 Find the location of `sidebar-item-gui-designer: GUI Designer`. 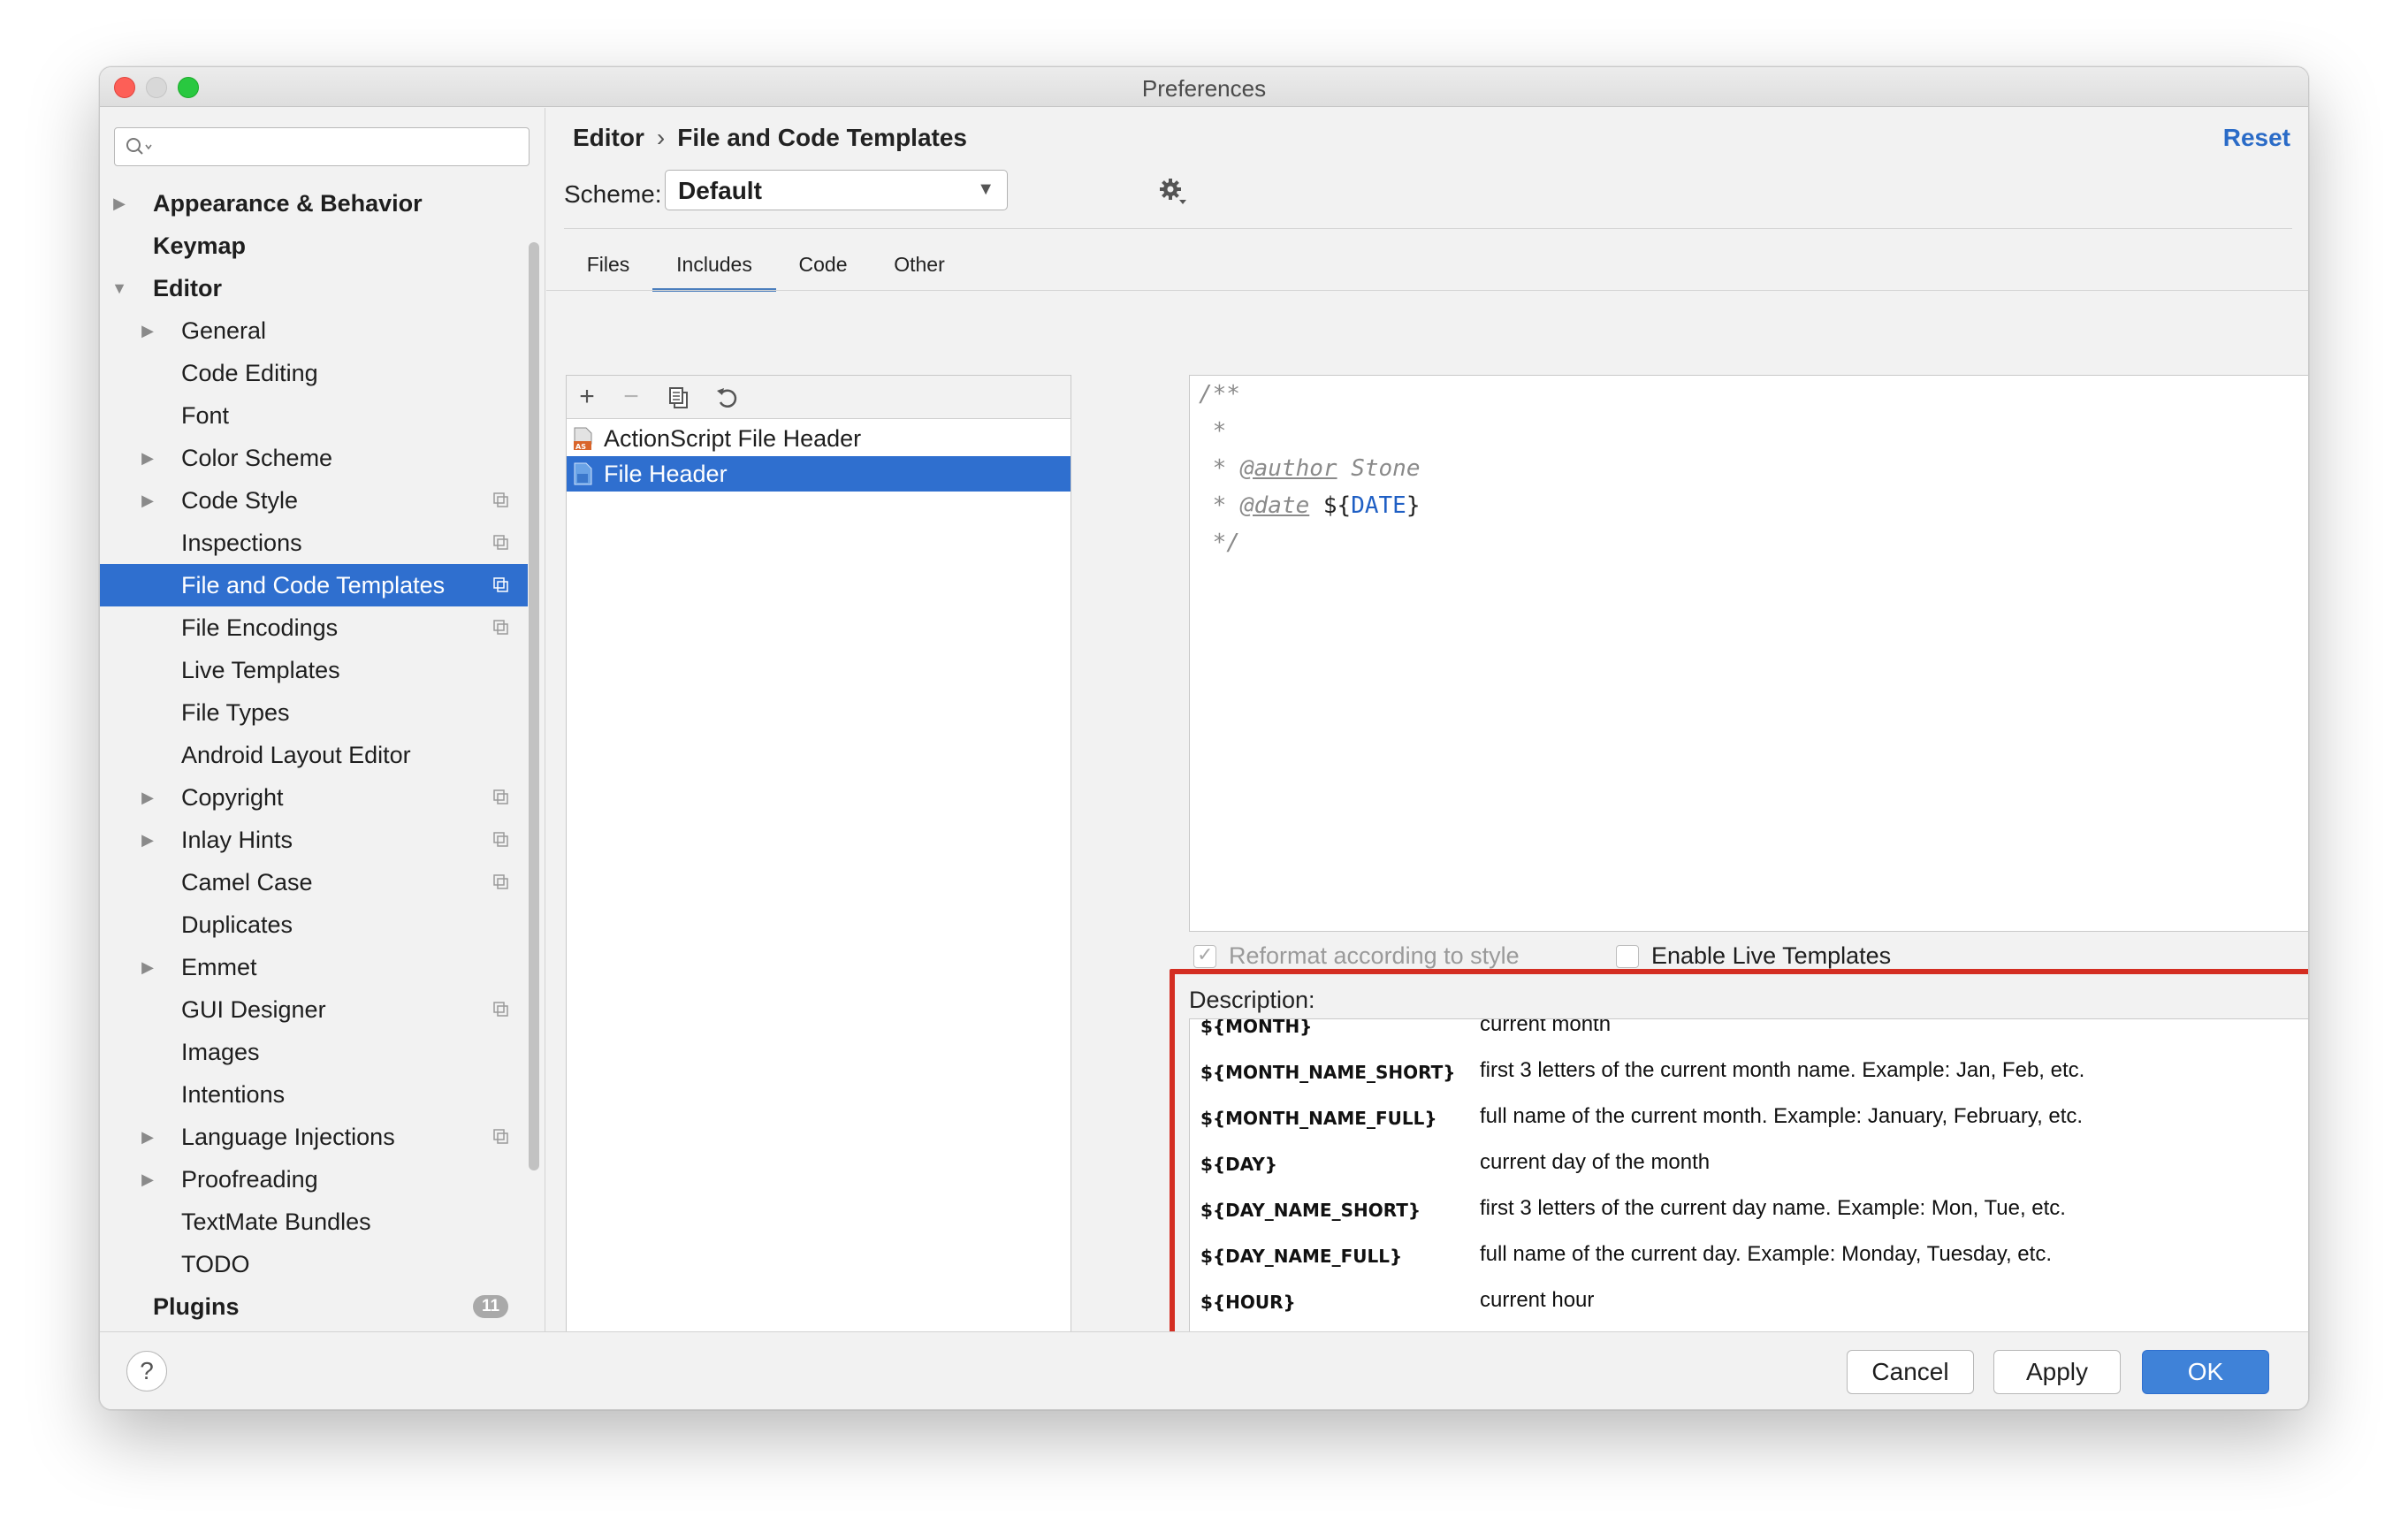

sidebar-item-gui-designer: GUI Designer is located at coordinates (314, 1010).